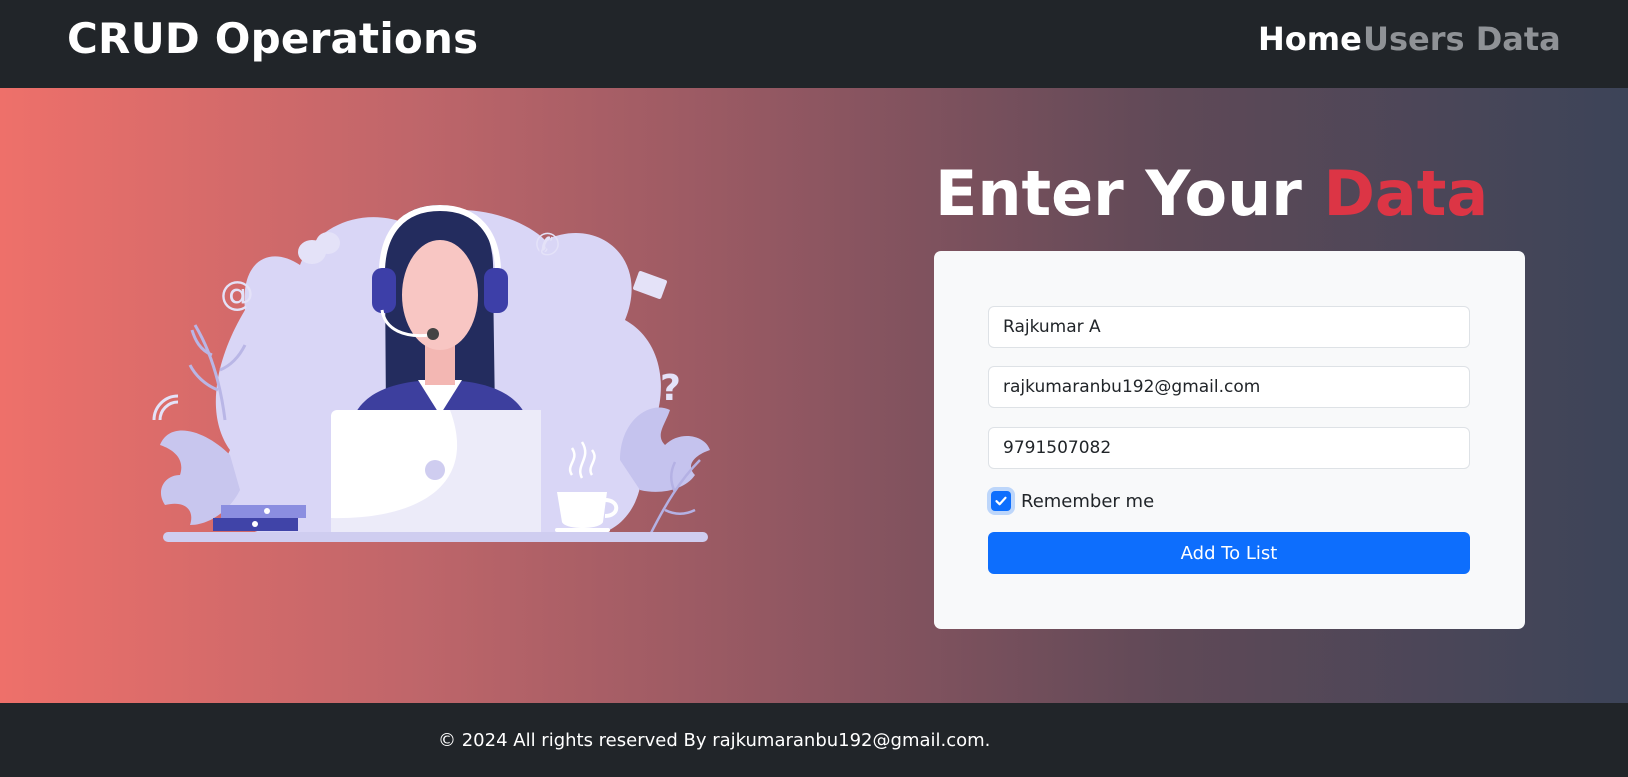  What do you see at coordinates (435, 537) in the screenshot?
I see `desk` at bounding box center [435, 537].